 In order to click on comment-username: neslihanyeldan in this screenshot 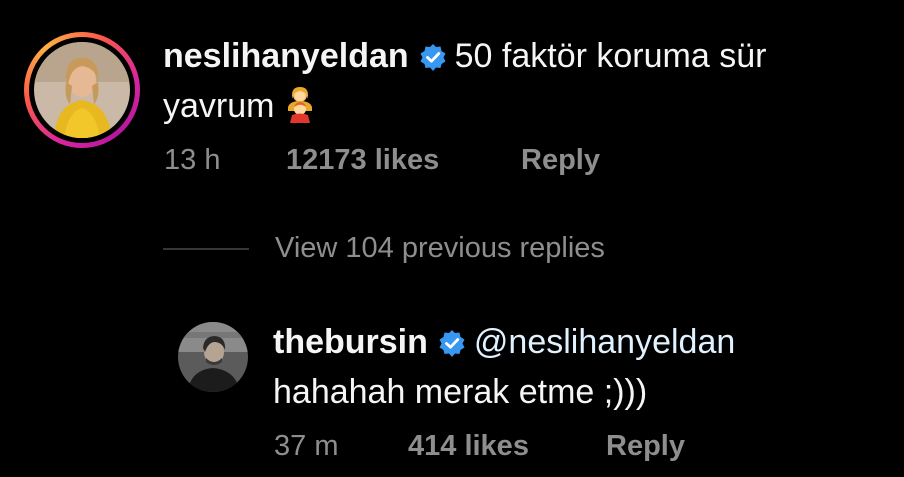, I will do `click(286, 56)`.